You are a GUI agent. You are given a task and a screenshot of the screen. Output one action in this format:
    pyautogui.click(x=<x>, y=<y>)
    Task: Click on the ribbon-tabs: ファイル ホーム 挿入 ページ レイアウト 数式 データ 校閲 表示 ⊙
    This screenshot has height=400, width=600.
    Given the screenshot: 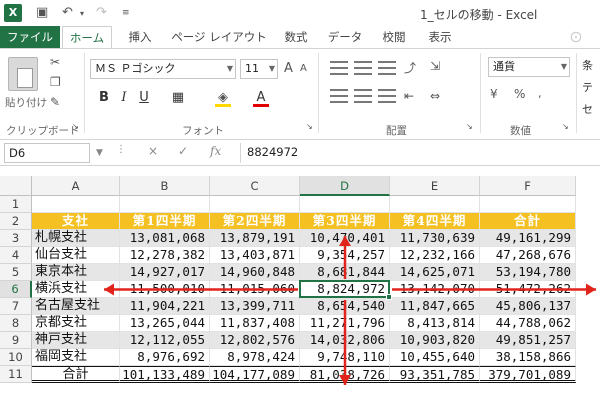 What is the action you would take?
    pyautogui.click(x=300, y=37)
    